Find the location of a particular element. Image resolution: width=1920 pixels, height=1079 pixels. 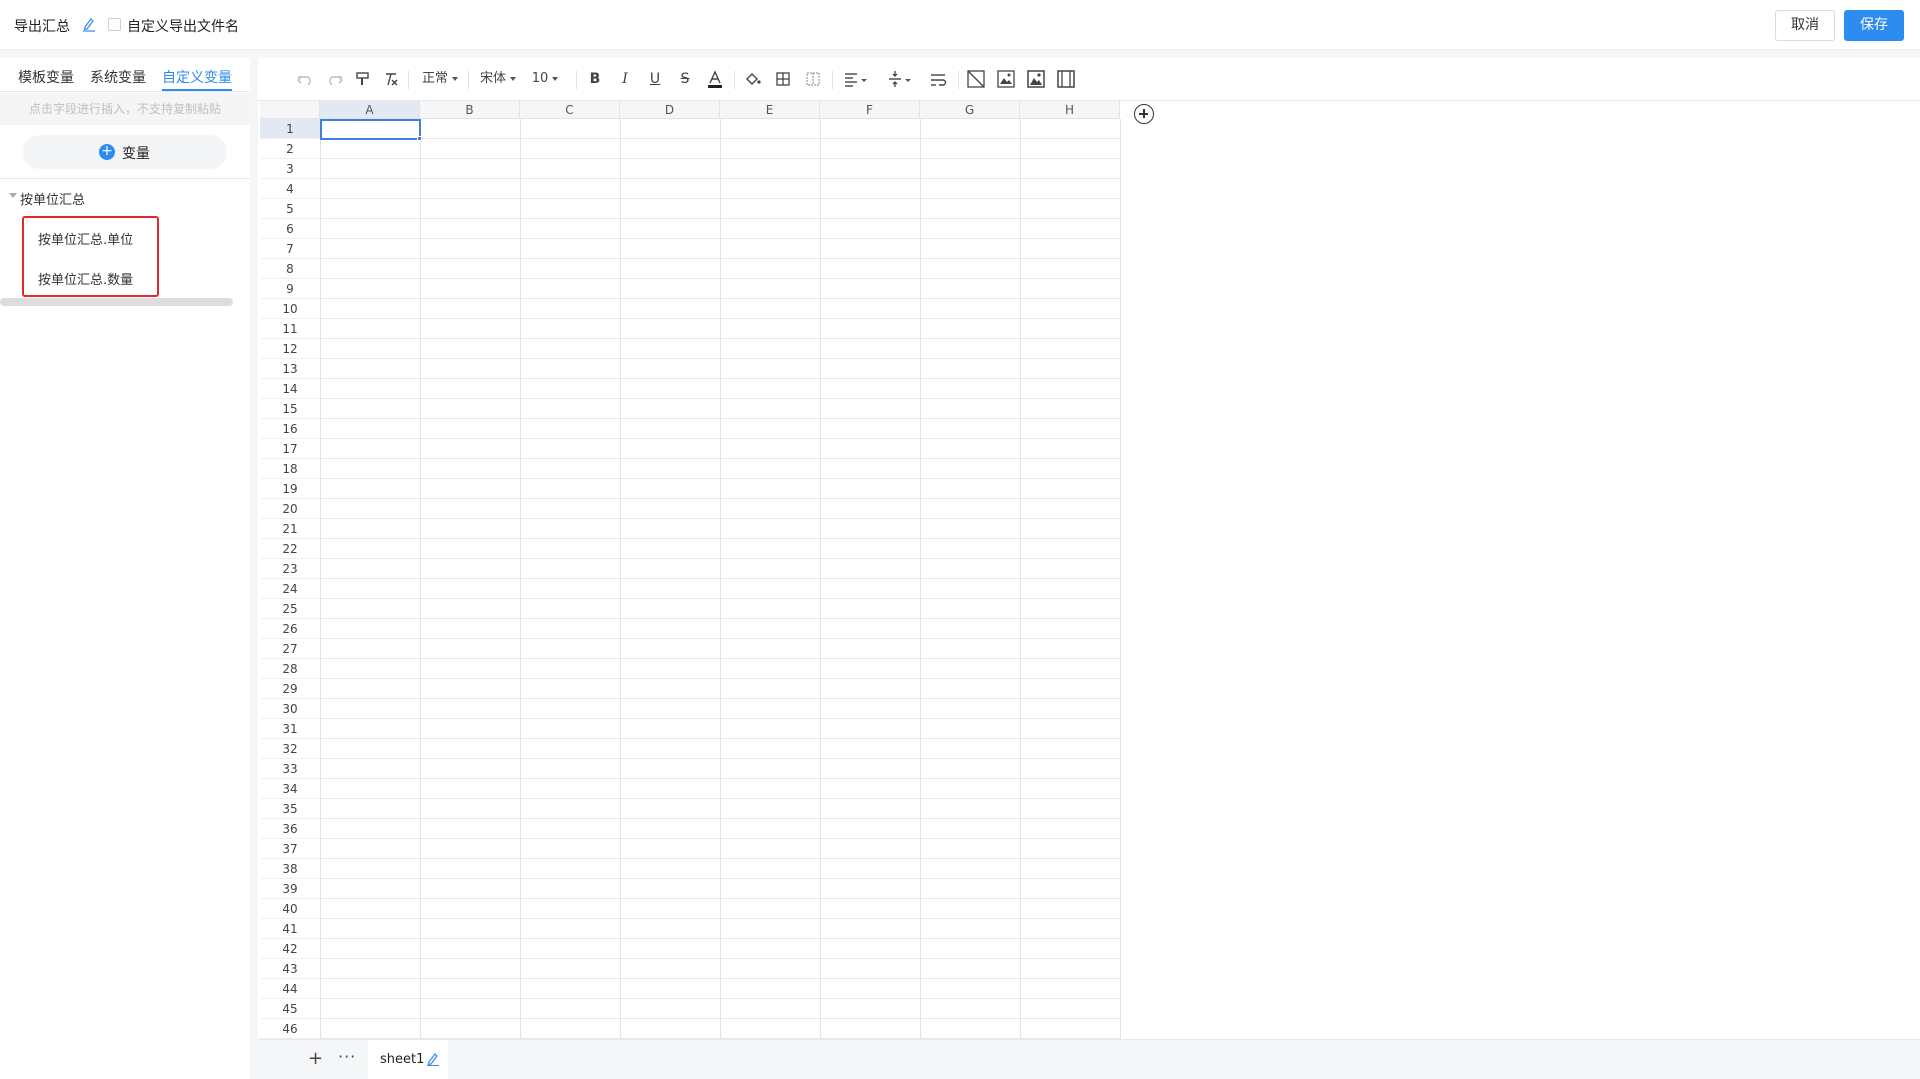

row-header-31: 31 is located at coordinates (290, 729).